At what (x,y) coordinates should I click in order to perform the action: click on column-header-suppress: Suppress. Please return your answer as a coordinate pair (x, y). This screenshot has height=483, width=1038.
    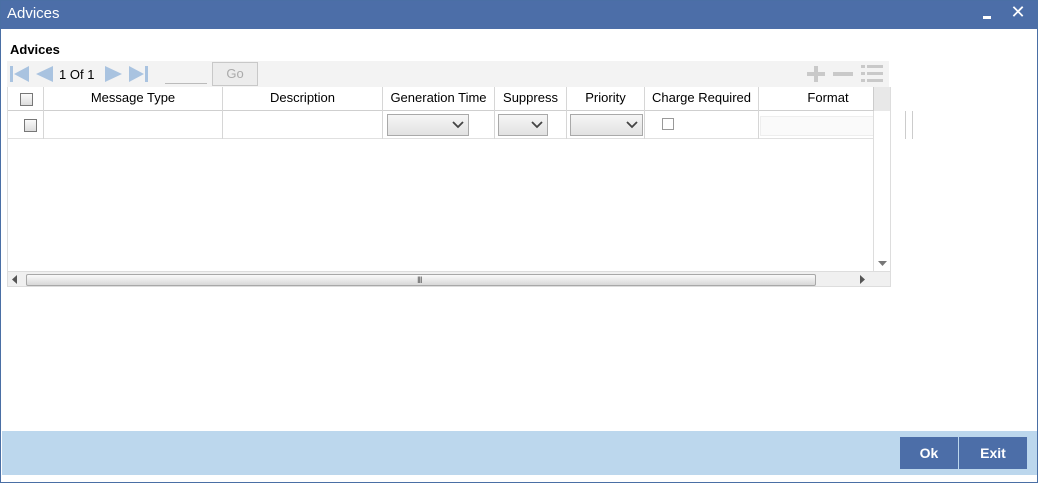
    Looking at the image, I should click on (531, 99).